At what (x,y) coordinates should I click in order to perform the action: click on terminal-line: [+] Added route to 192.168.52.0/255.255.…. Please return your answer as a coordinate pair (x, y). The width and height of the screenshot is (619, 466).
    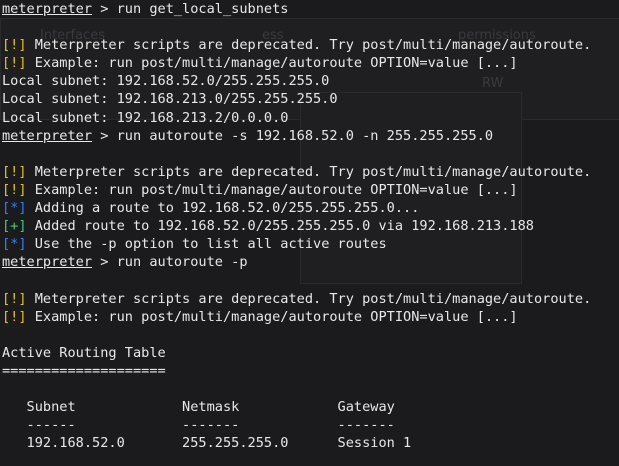
    Looking at the image, I should click on (310, 226).